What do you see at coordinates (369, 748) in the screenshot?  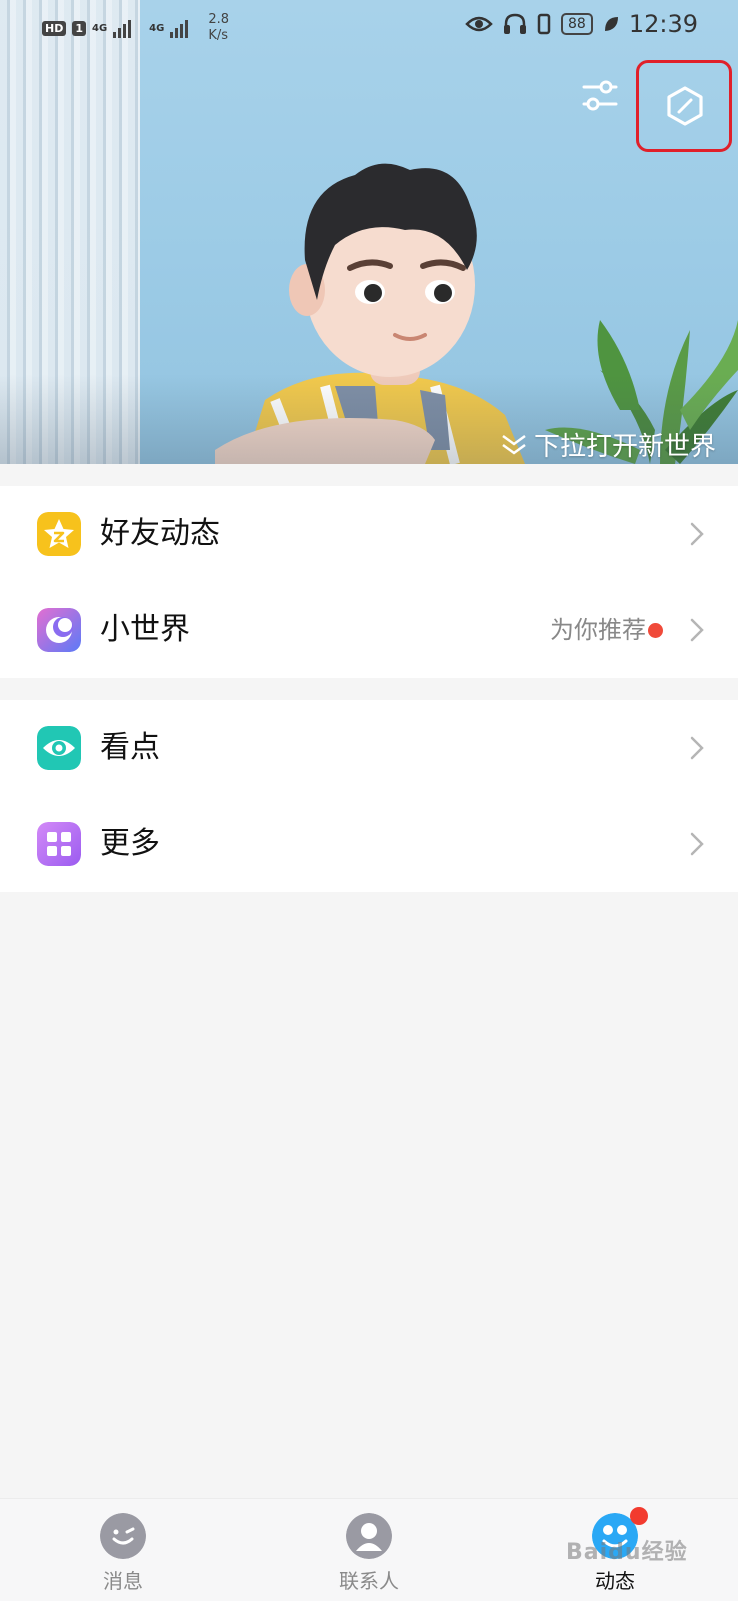 I see `row-kandian: 看点` at bounding box center [369, 748].